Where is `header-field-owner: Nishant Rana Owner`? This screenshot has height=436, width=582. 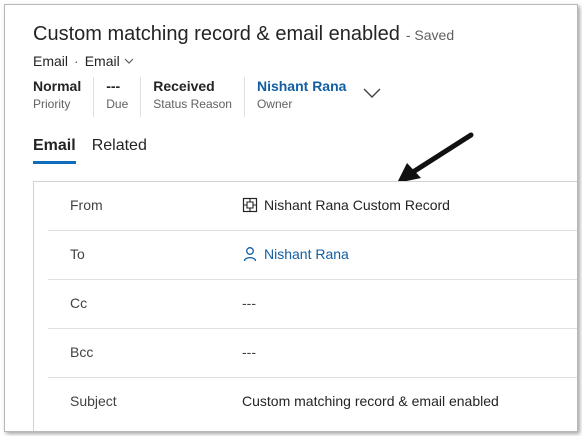
header-field-owner: Nishant Rana Owner is located at coordinates (307, 97).